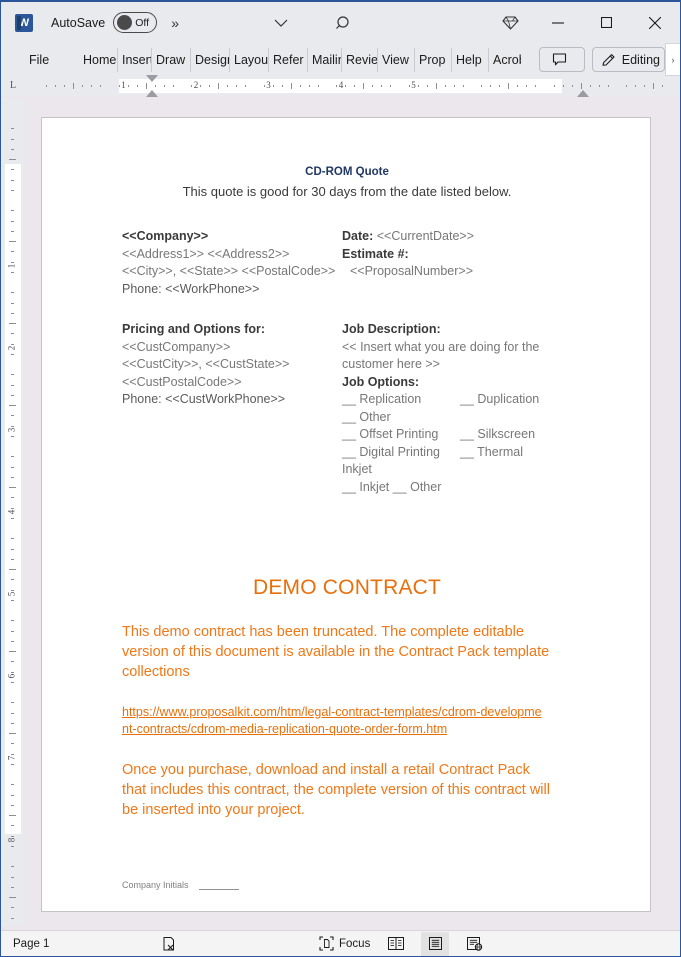 This screenshot has height=957, width=681. I want to click on job-option-a: Inkjet, so click(401, 470).